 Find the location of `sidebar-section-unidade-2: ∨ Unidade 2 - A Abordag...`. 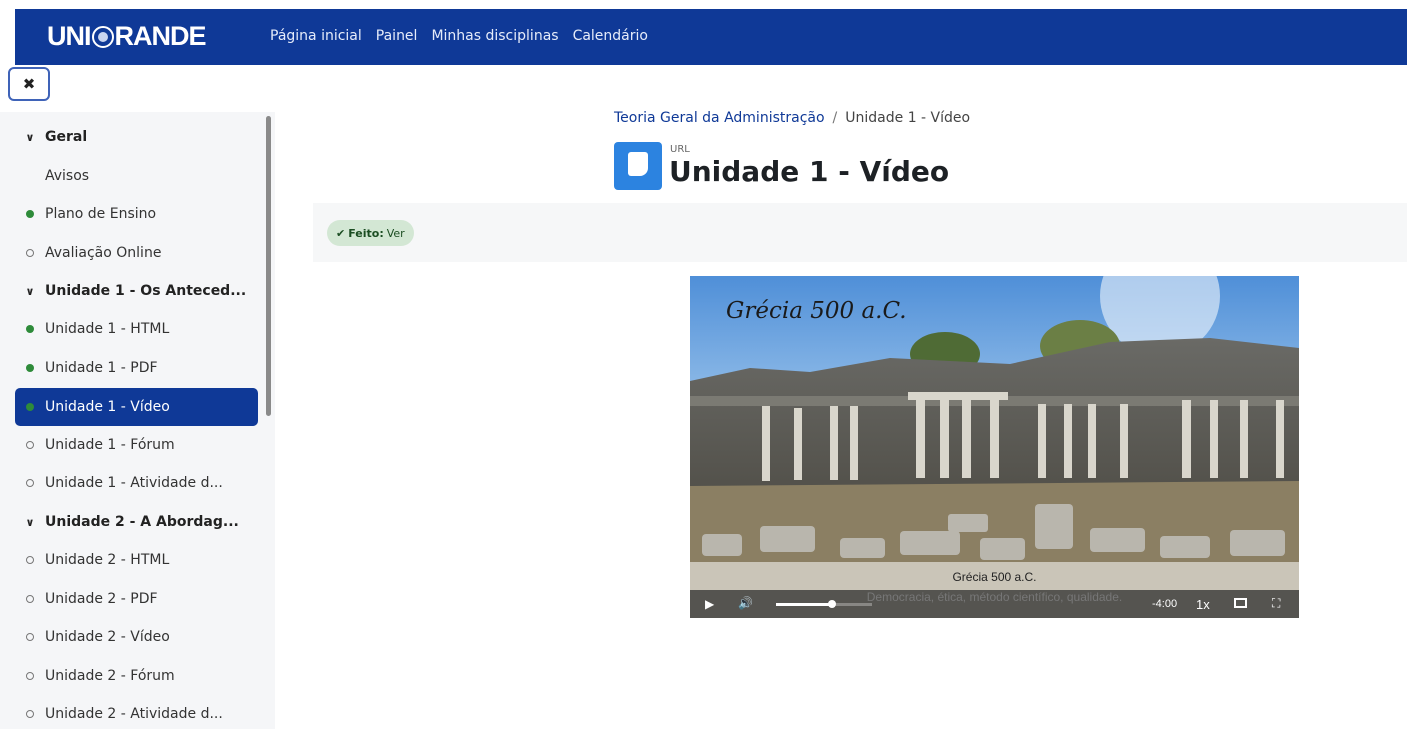

sidebar-section-unidade-2: ∨ Unidade 2 - A Abordag... is located at coordinates (136, 522).